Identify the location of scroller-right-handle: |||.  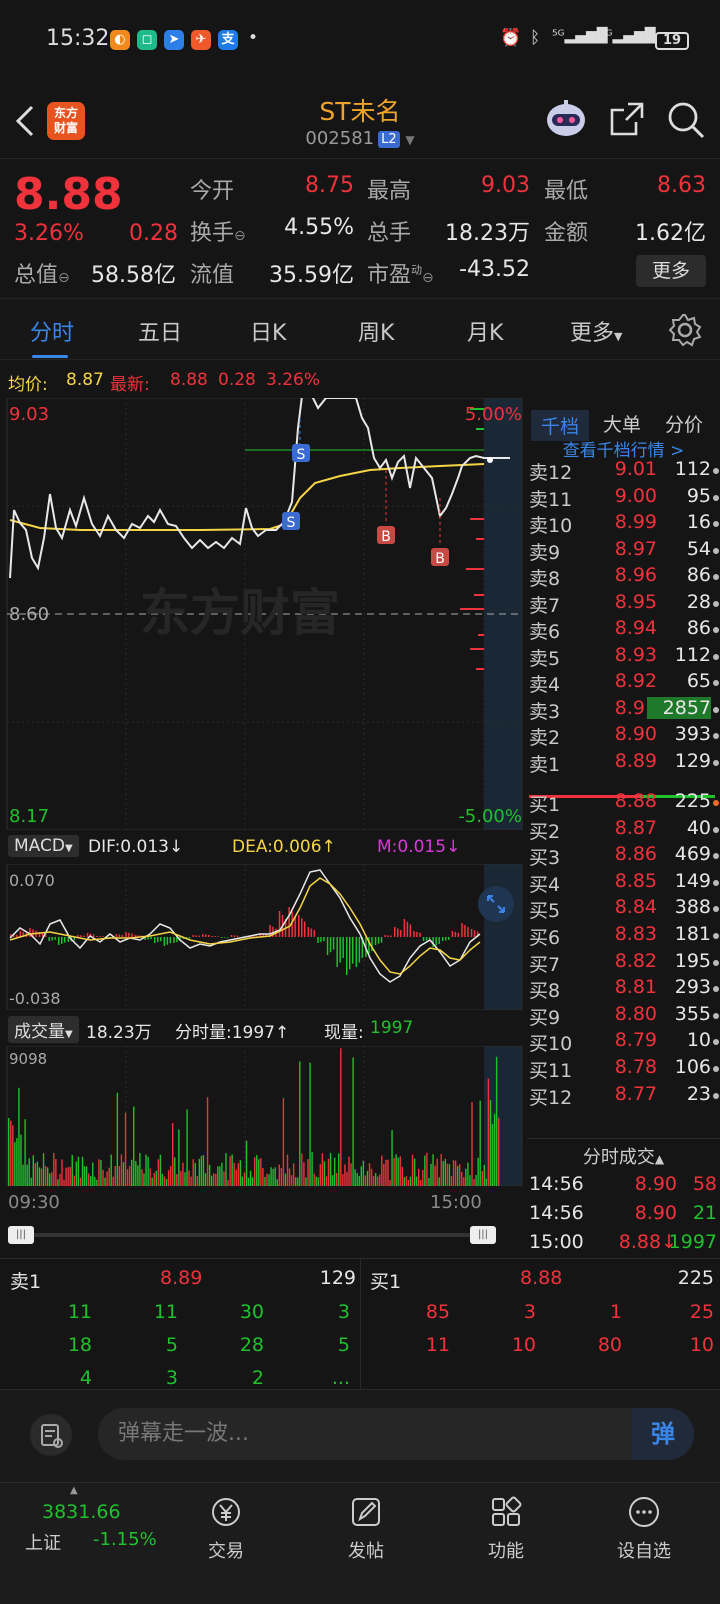
(483, 1235).